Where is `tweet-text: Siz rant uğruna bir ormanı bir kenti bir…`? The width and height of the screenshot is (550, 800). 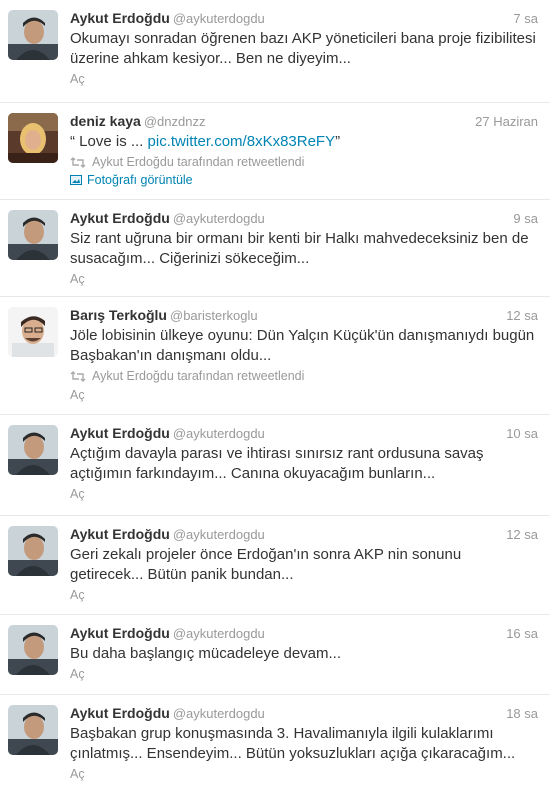
tweet-text: Siz rant uğruna bir ormanı bir kenti bir… is located at coordinates (305, 249).